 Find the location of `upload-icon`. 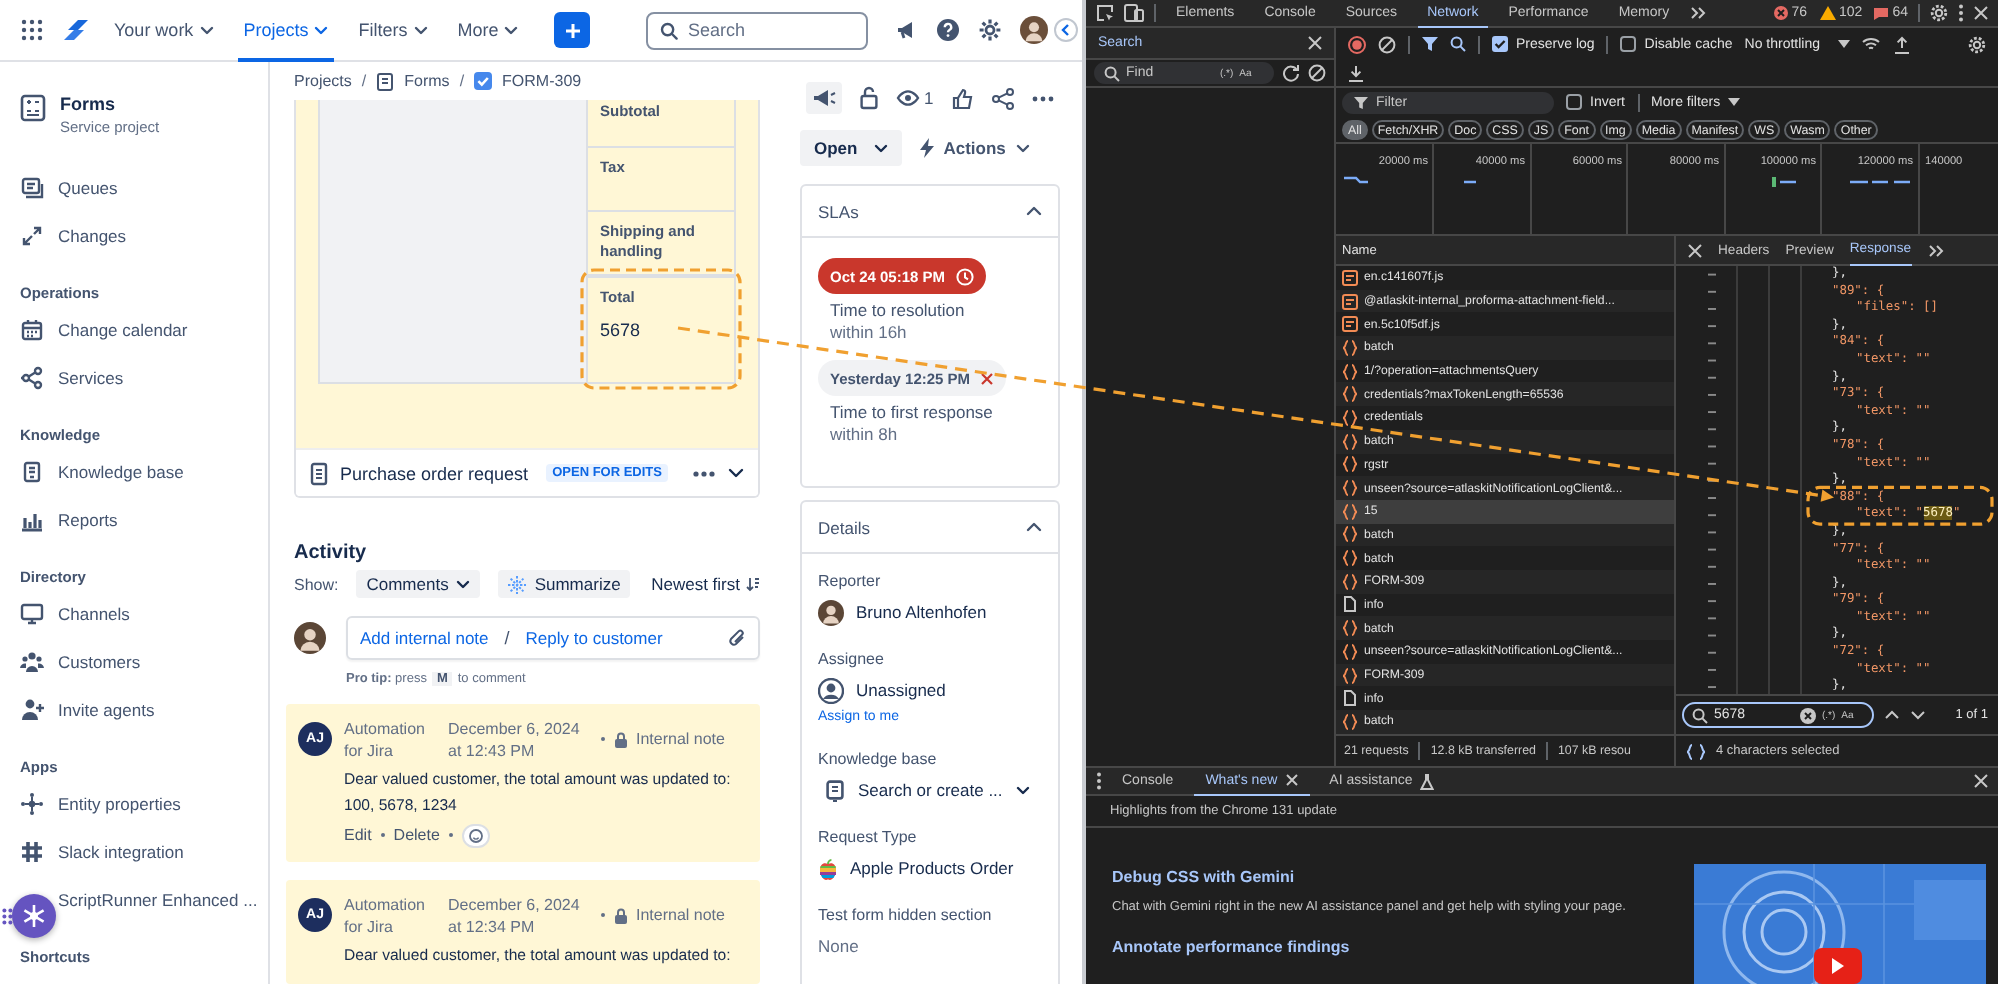

upload-icon is located at coordinates (1902, 44).